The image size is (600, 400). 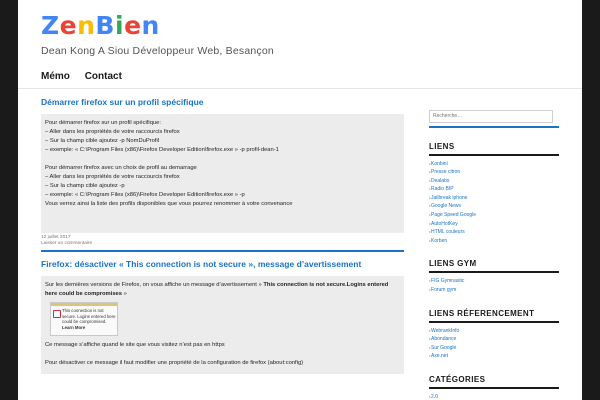 I want to click on widget-title: LIENS RÉFERENCEMENT, so click(x=482, y=313).